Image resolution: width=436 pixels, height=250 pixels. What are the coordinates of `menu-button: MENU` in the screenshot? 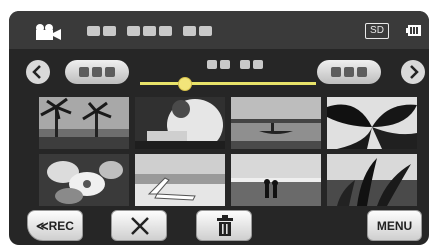 It's located at (394, 225).